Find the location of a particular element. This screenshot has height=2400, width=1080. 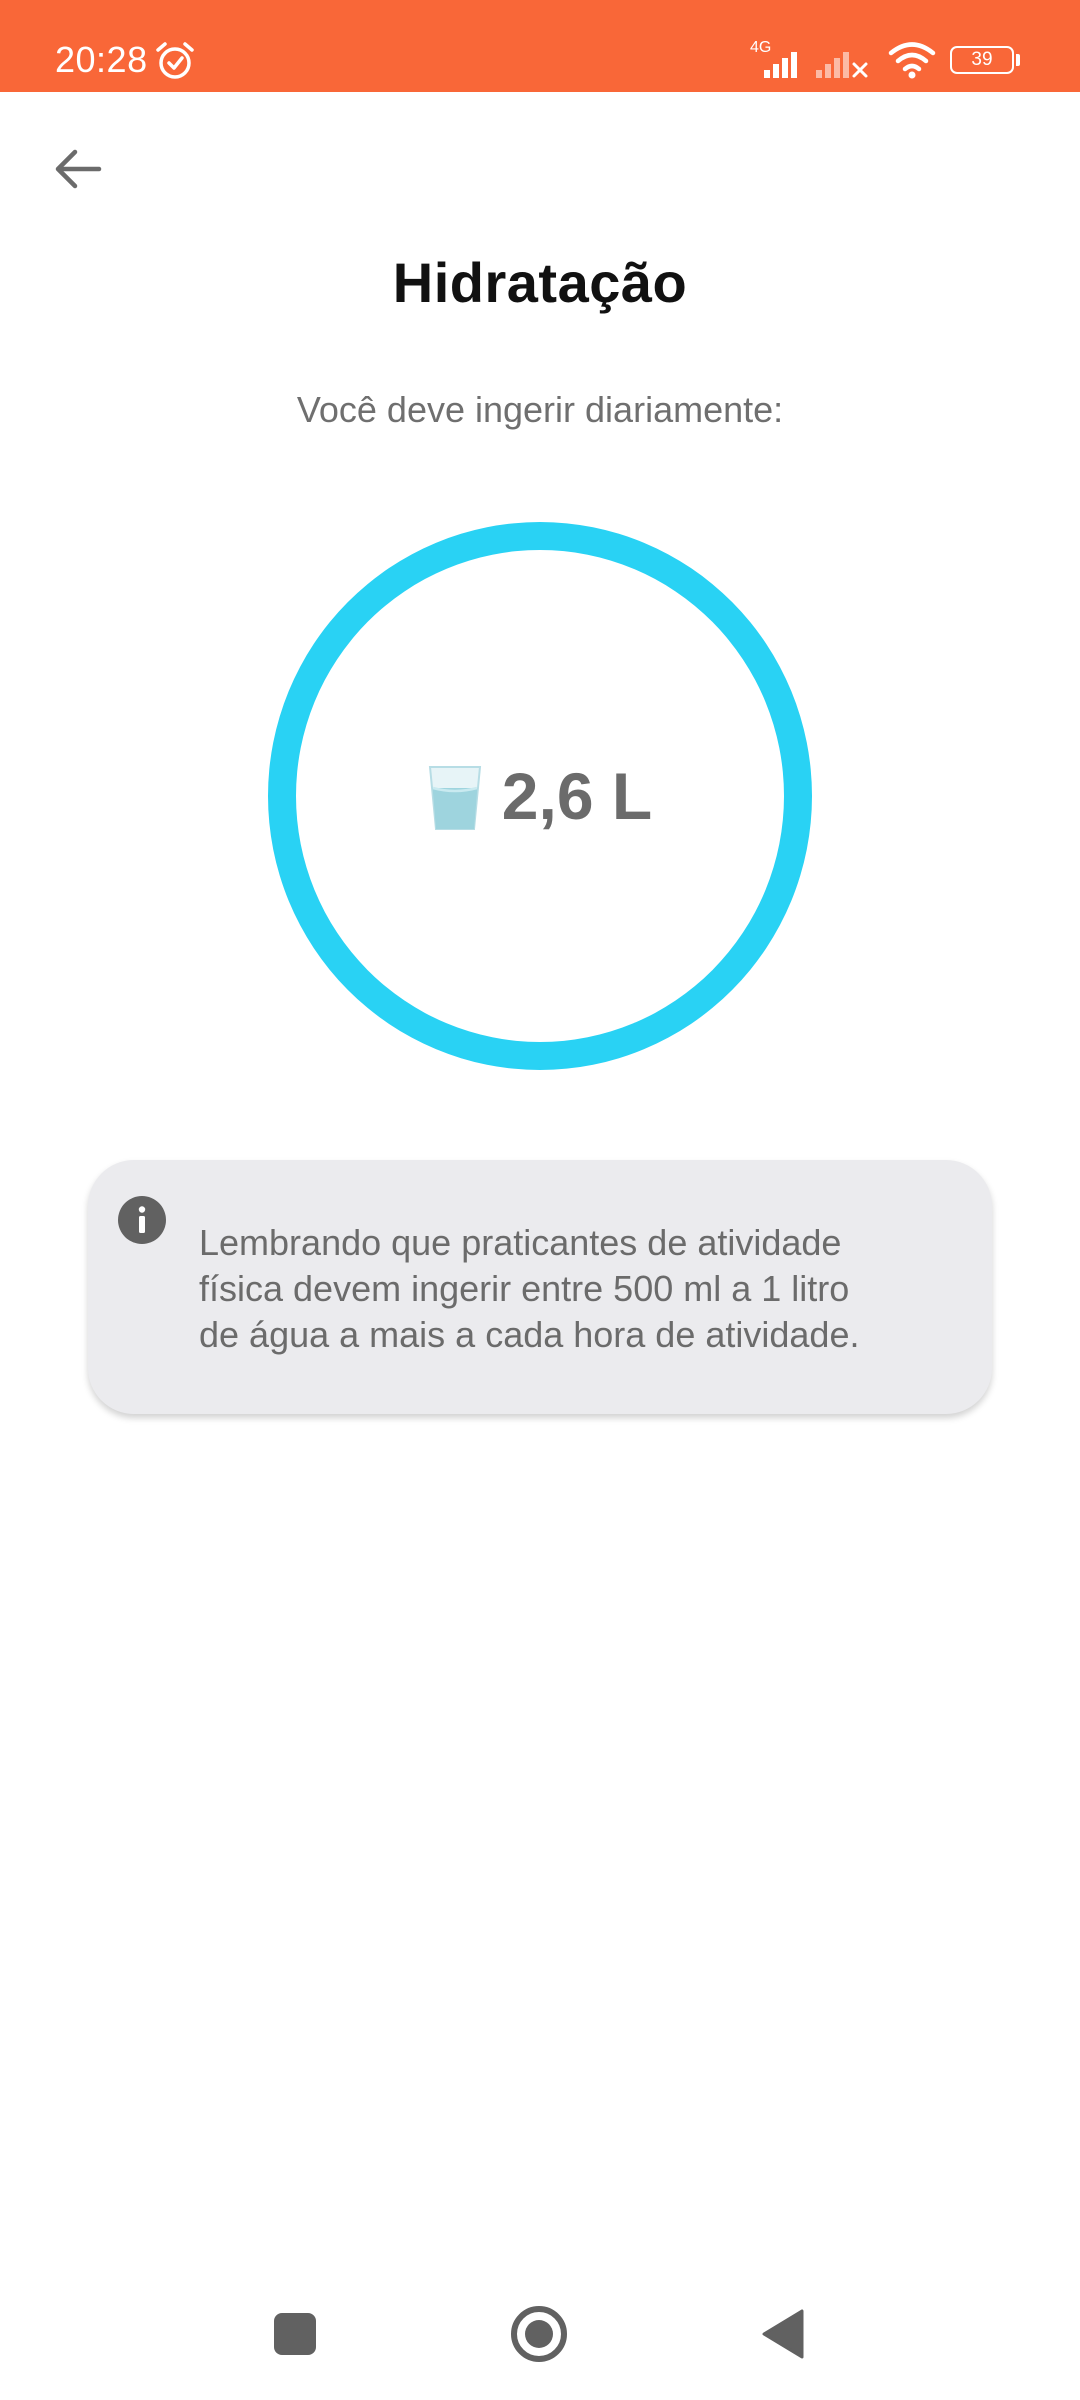

arrow-left-icon is located at coordinates (78, 169).